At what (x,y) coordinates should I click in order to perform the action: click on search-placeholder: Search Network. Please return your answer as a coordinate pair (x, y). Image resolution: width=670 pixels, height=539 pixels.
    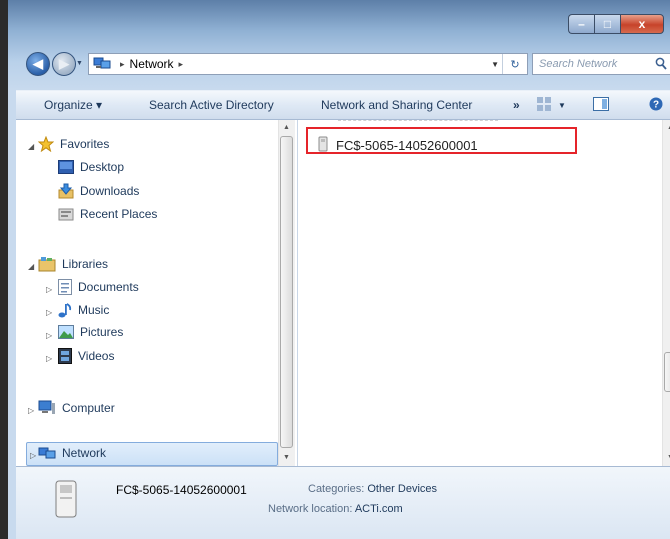
    Looking at the image, I should click on (578, 64).